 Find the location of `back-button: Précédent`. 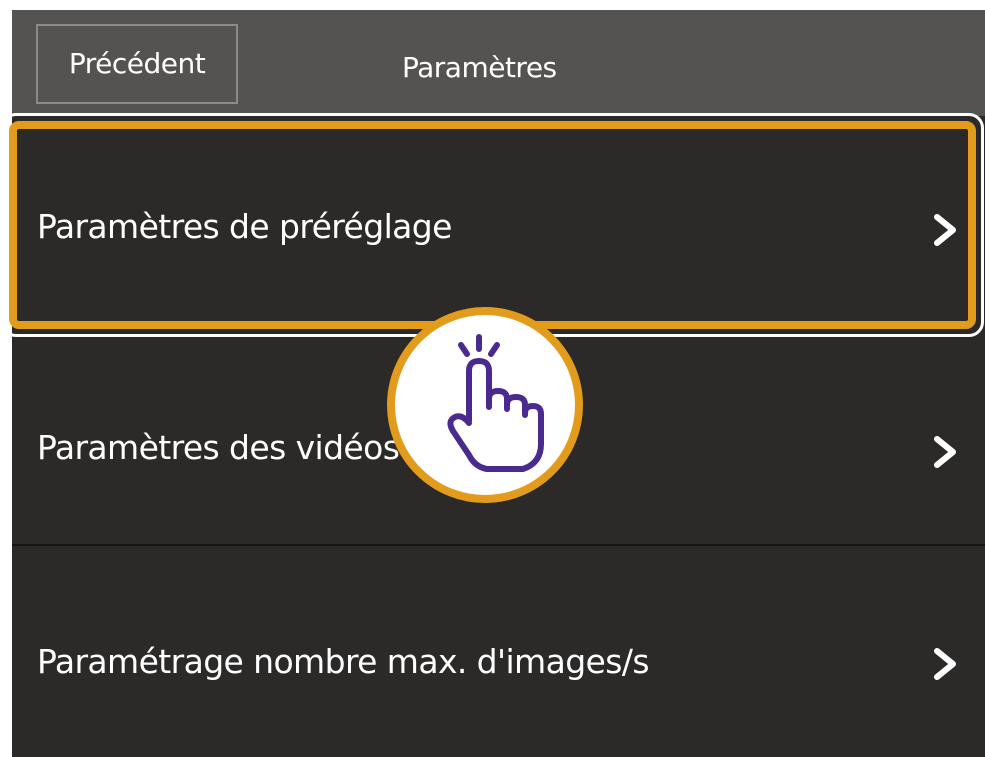

back-button: Précédent is located at coordinates (137, 64).